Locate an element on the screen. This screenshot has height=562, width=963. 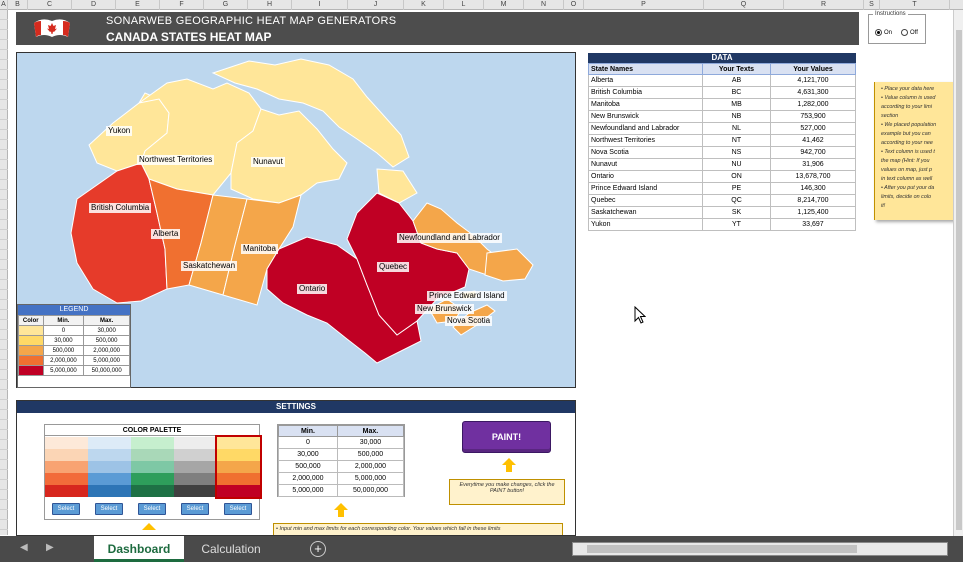
column-header: Q is located at coordinates (744, 5).